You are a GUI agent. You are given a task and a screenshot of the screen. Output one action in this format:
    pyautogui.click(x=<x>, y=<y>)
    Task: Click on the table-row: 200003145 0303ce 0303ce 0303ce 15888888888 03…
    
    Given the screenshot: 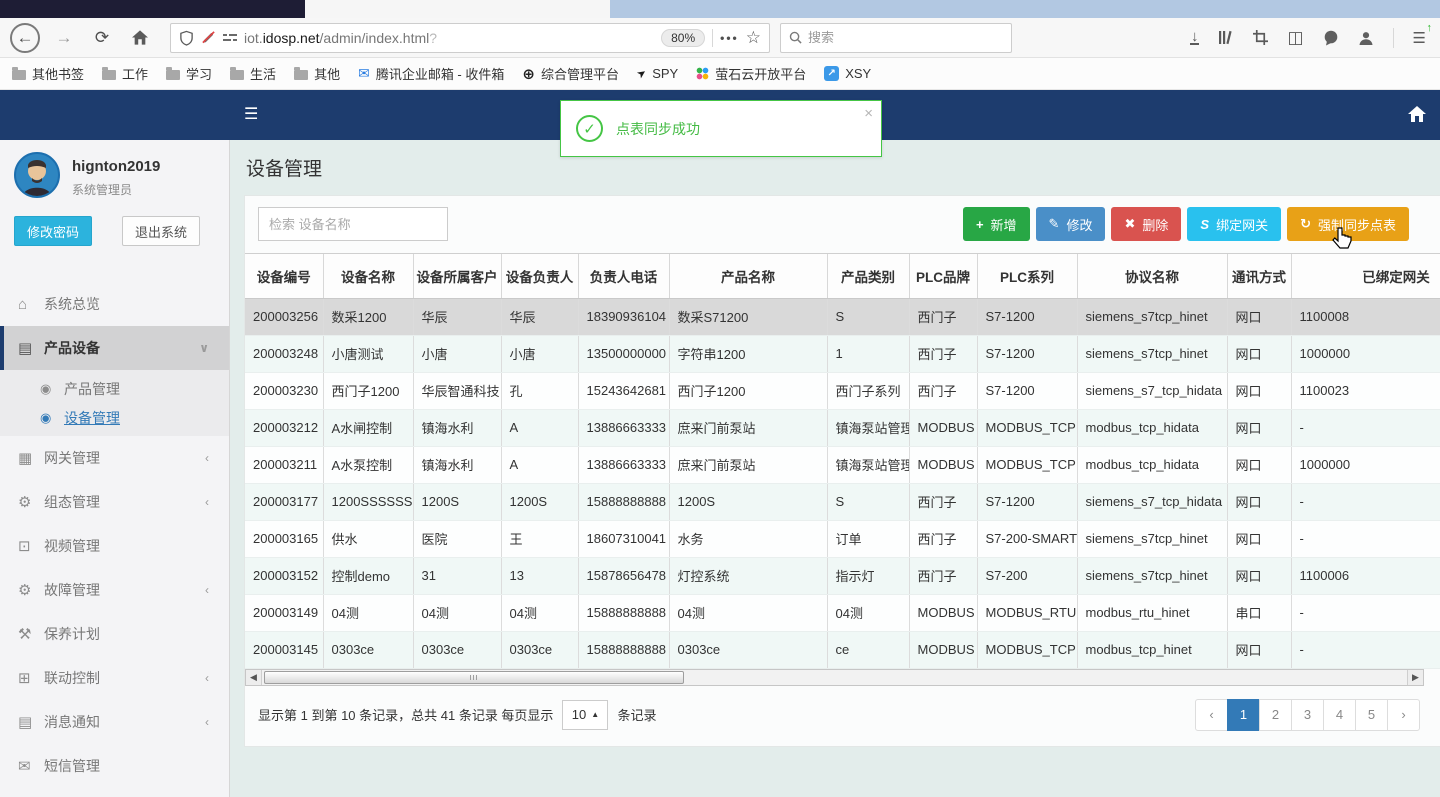 What is the action you would take?
    pyautogui.click(x=842, y=650)
    